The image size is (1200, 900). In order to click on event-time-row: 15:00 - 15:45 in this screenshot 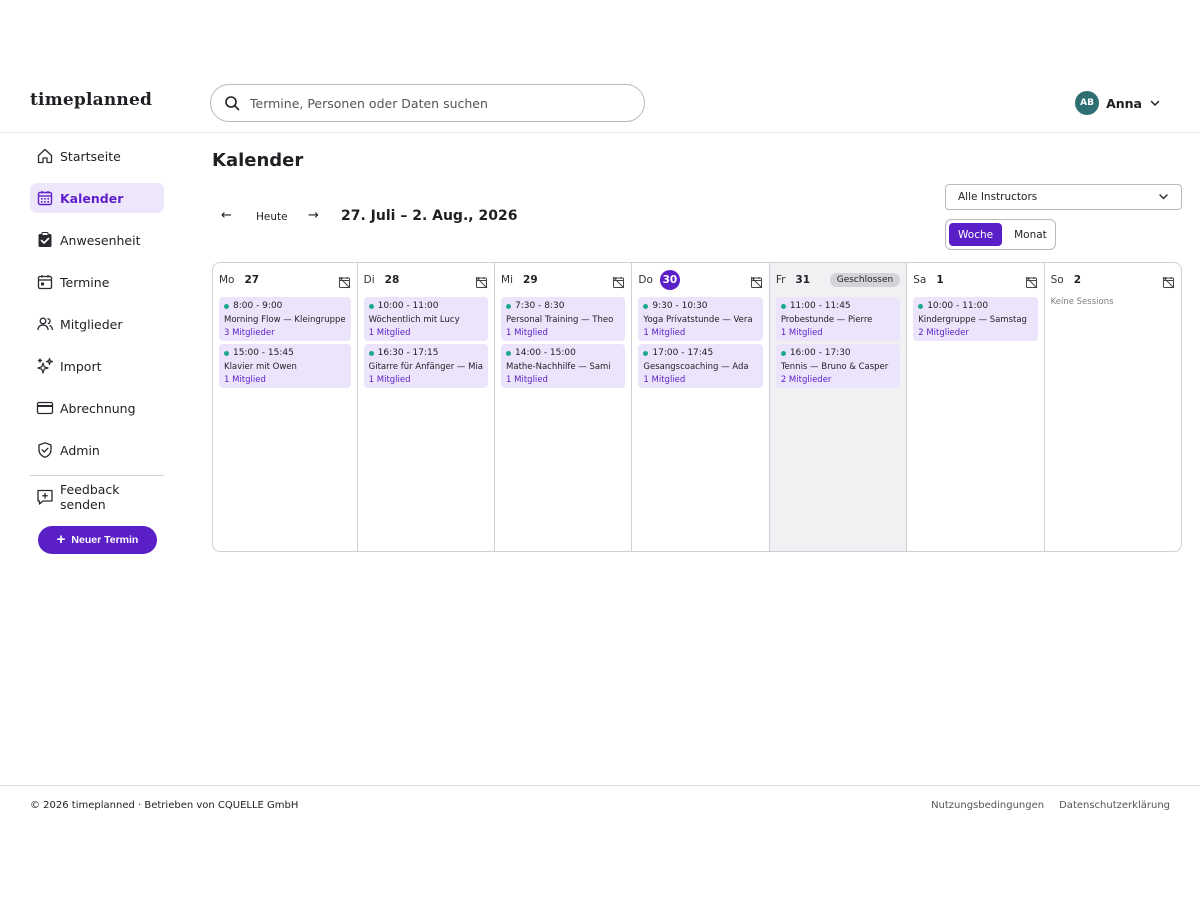, I will do `click(285, 353)`.